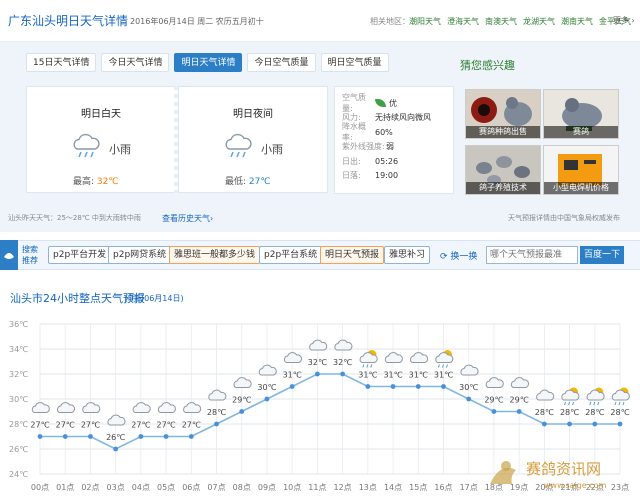 The height and width of the screenshot is (500, 640). Describe the element at coordinates (351, 176) in the screenshot. I see `info-label: 日落:` at that location.